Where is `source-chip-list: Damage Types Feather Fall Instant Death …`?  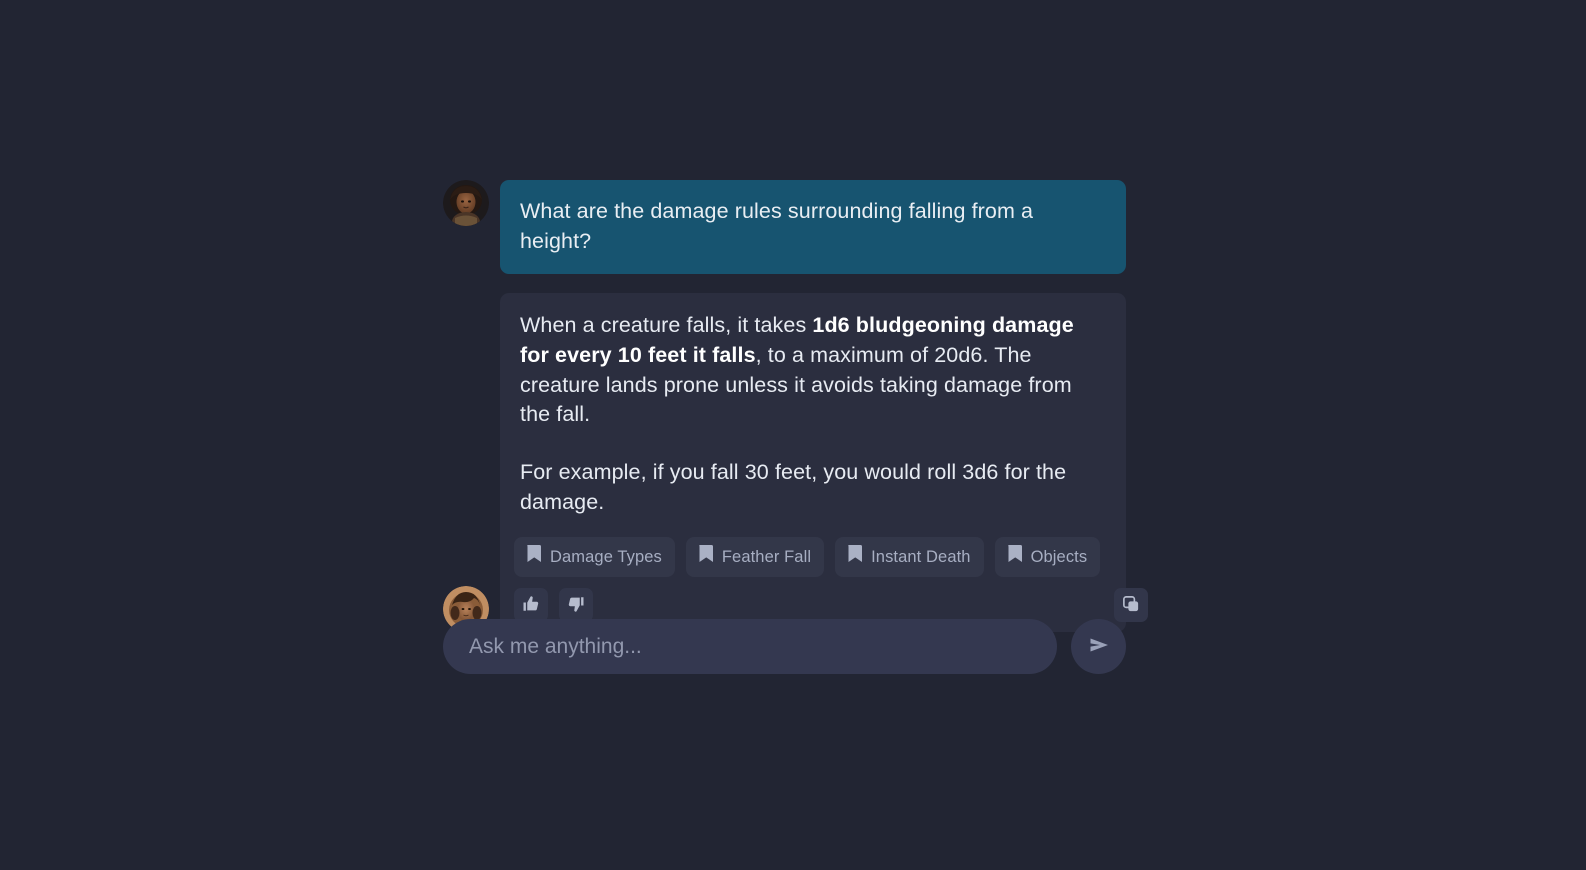
source-chip-list: Damage Types Feather Fall Instant Death … is located at coordinates (834, 557).